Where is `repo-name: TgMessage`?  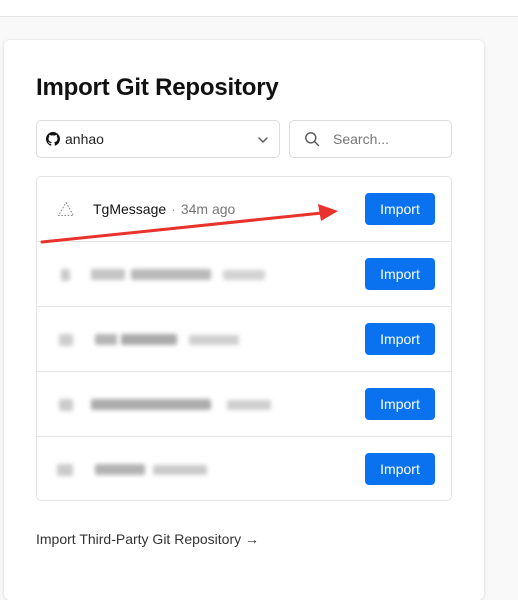 repo-name: TgMessage is located at coordinates (130, 209).